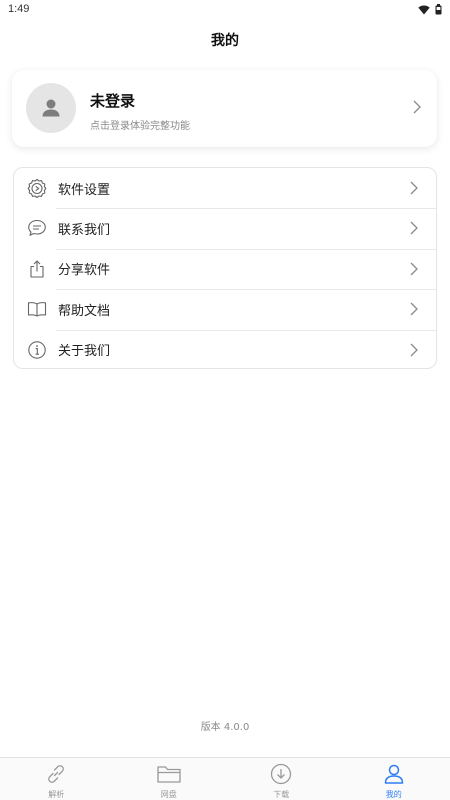  What do you see at coordinates (225, 188) in the screenshot?
I see `menu-item-settings: 软件设置` at bounding box center [225, 188].